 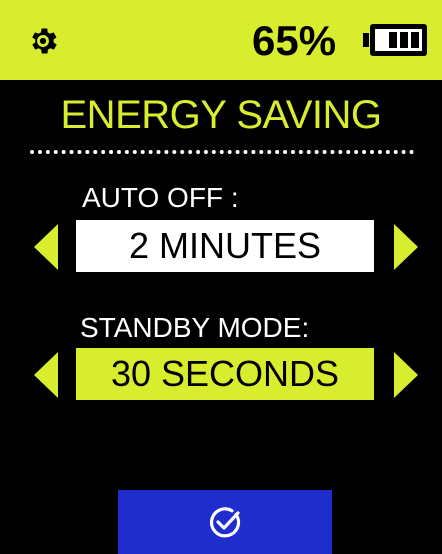 I want to click on standby-mode-next-arrow-icon, so click(x=406, y=375).